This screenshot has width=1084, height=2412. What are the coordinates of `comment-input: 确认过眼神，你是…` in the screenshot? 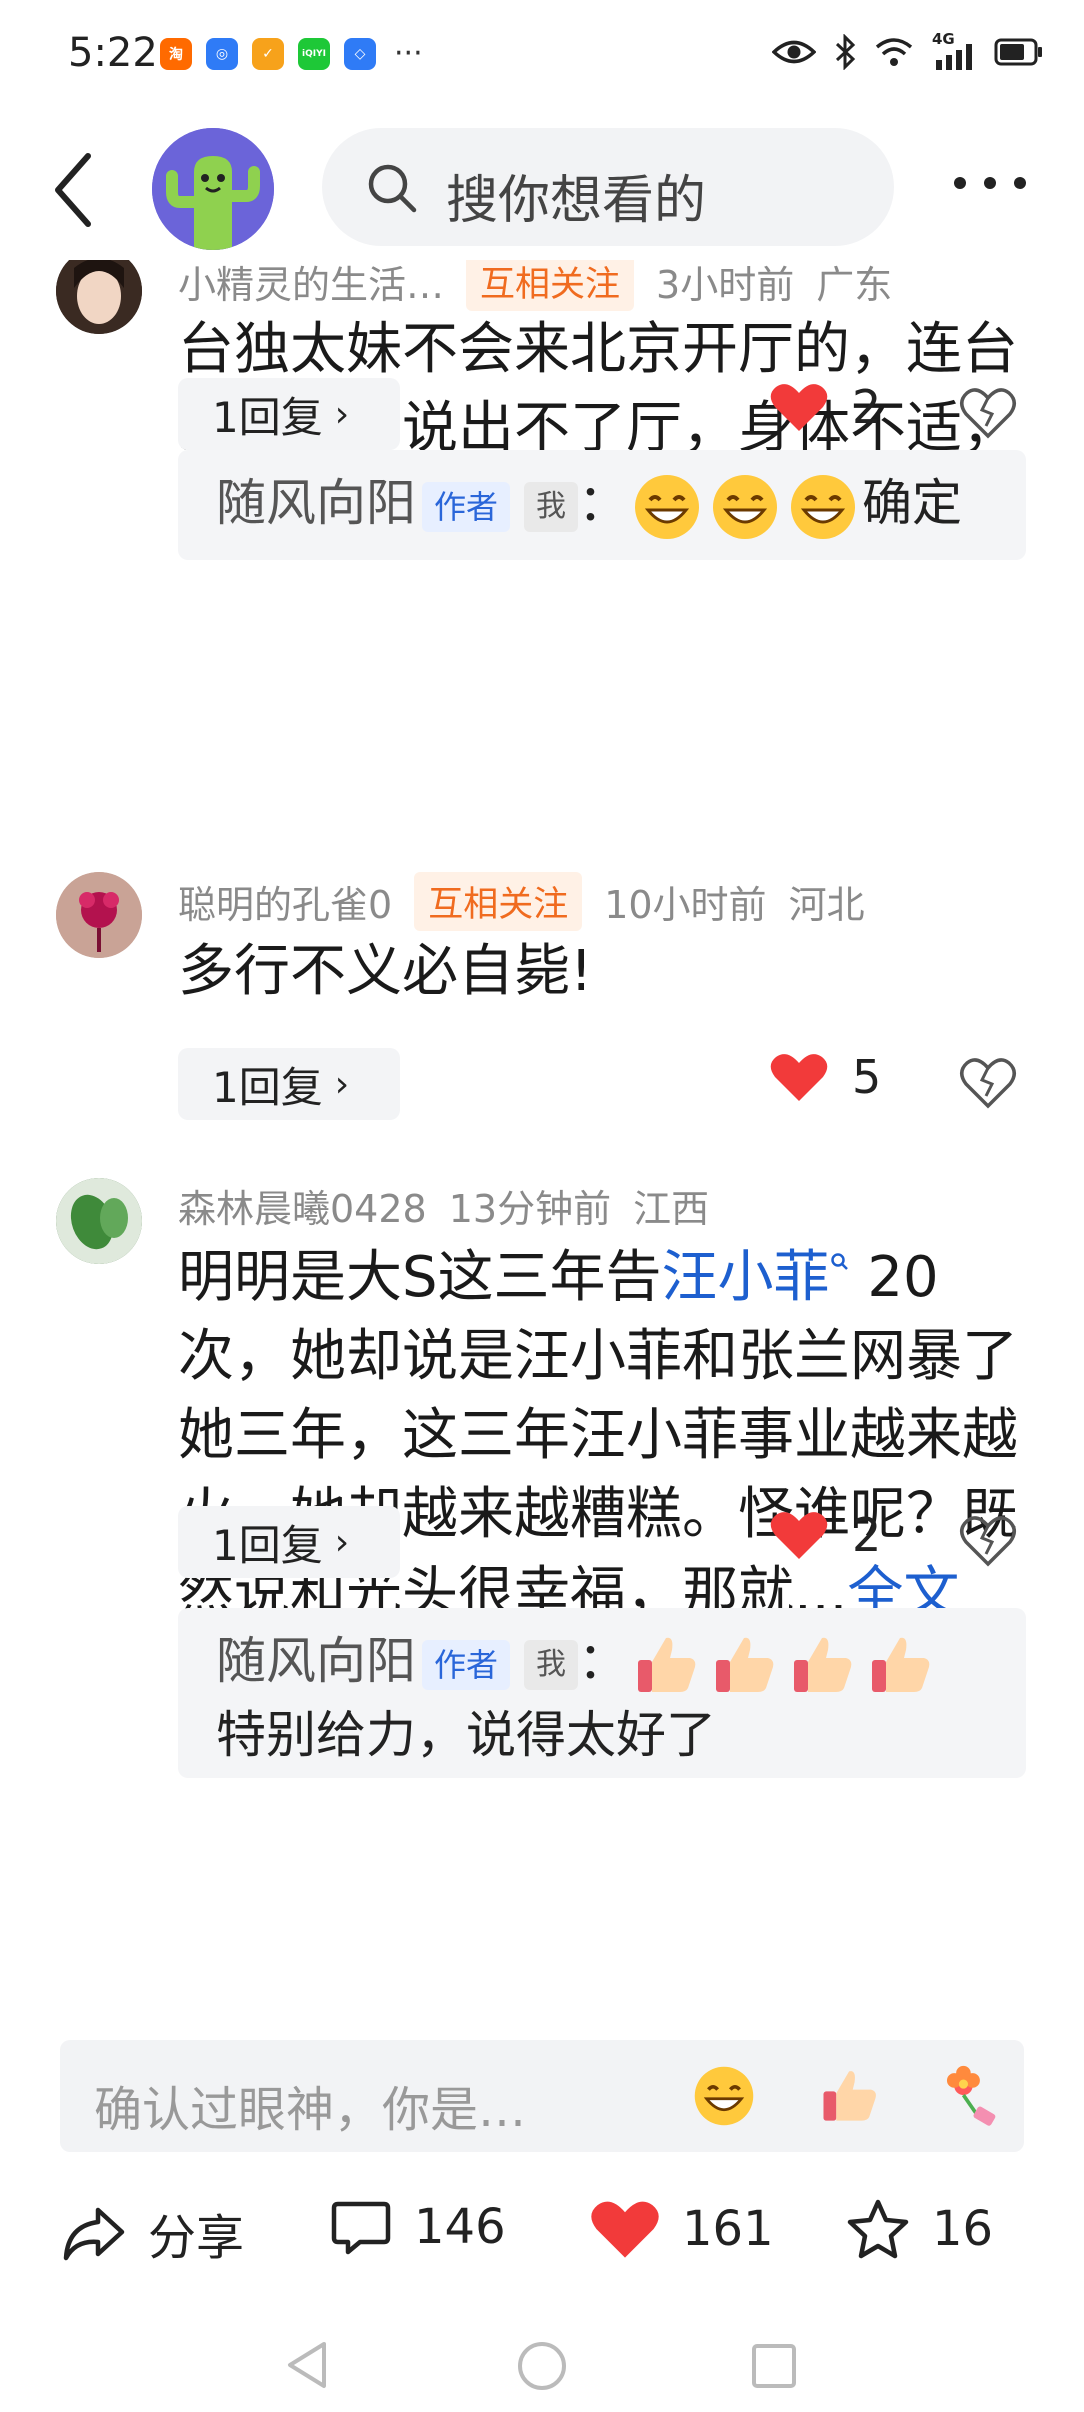 It's located at (542, 2096).